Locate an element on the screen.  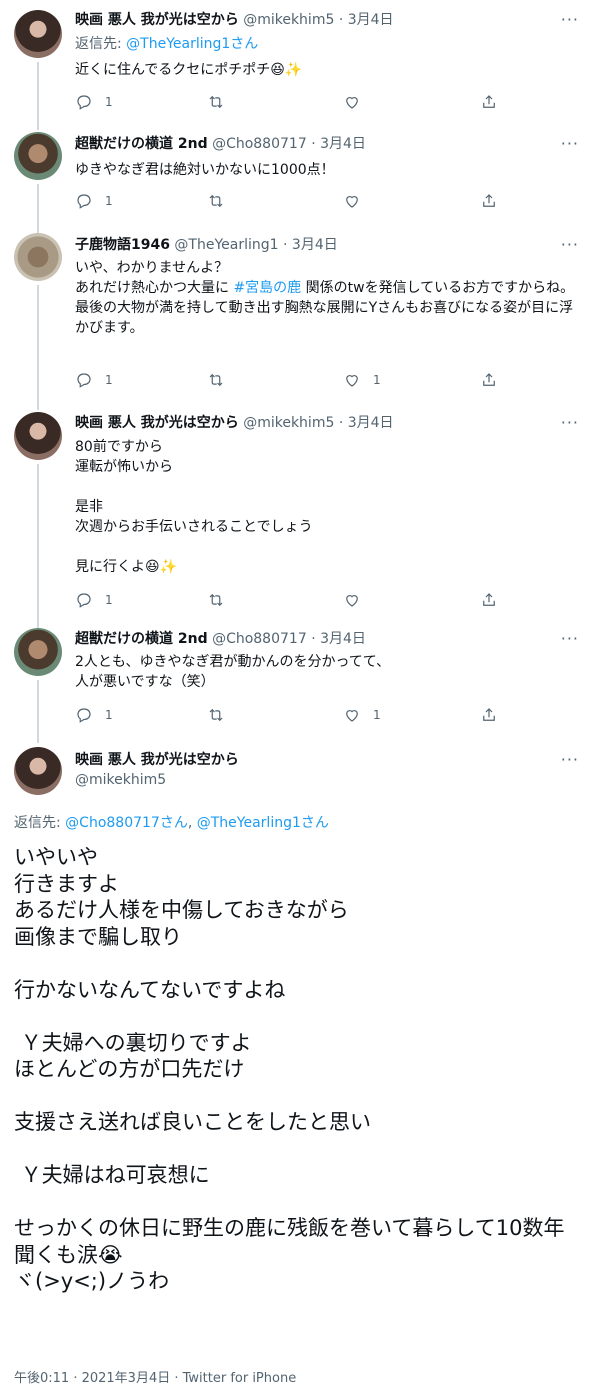
tweet-header: 超獣だけの横道 2nd @Cho880717 · 3月4日 is located at coordinates (336, 145).